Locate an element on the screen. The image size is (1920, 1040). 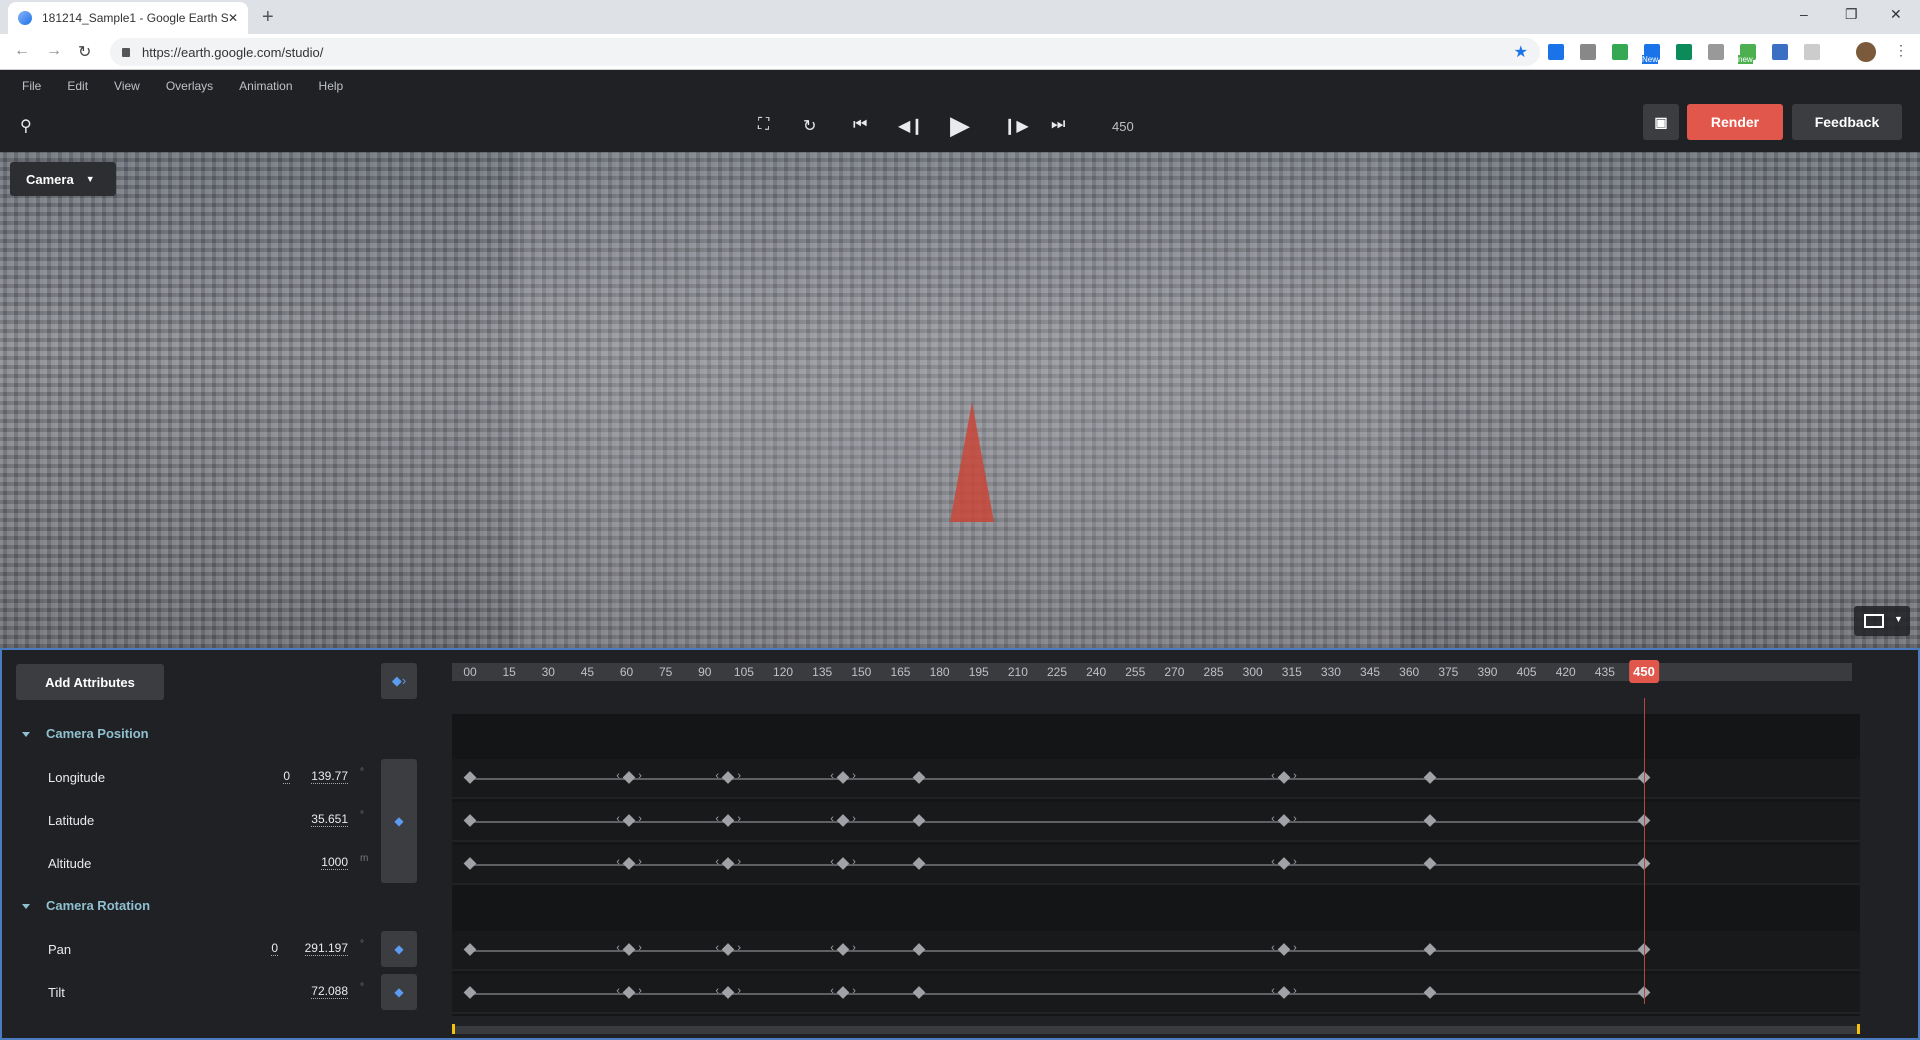
attribute-group: Camera Rotation is located at coordinates (86, 905).